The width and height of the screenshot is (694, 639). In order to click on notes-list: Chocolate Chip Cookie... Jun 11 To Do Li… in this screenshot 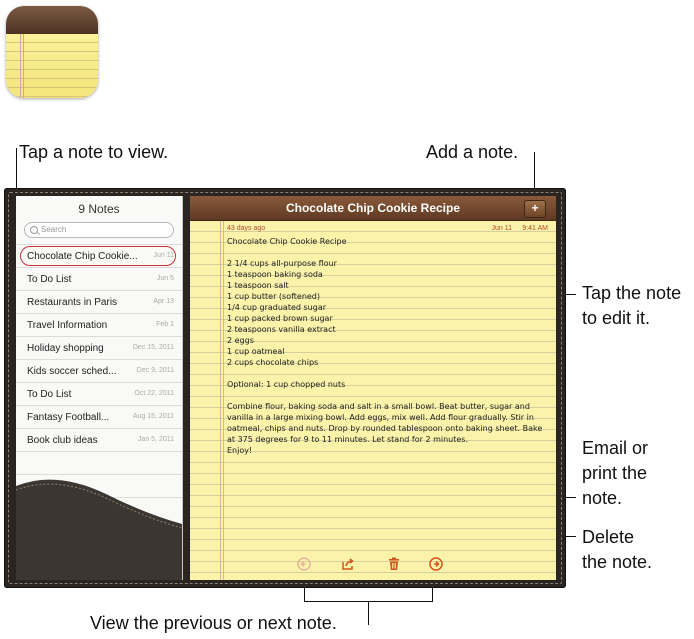, I will do `click(99, 371)`.